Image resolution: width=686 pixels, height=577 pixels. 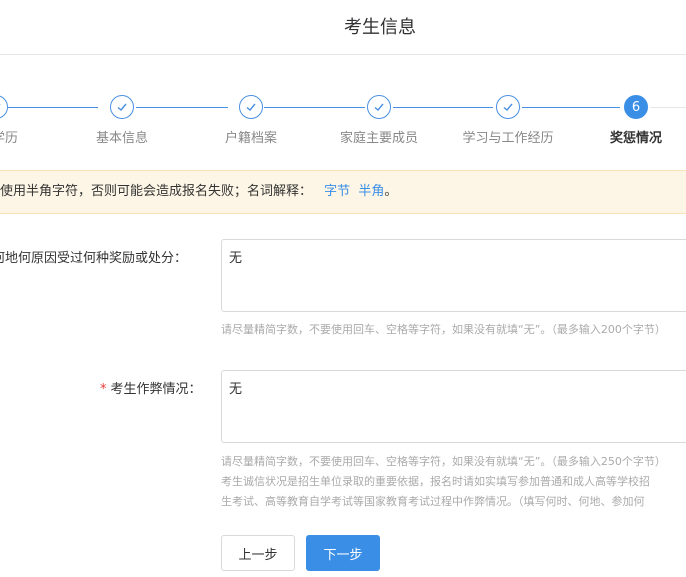 What do you see at coordinates (379, 138) in the screenshot?
I see `step-label-family: 家庭主要成员` at bounding box center [379, 138].